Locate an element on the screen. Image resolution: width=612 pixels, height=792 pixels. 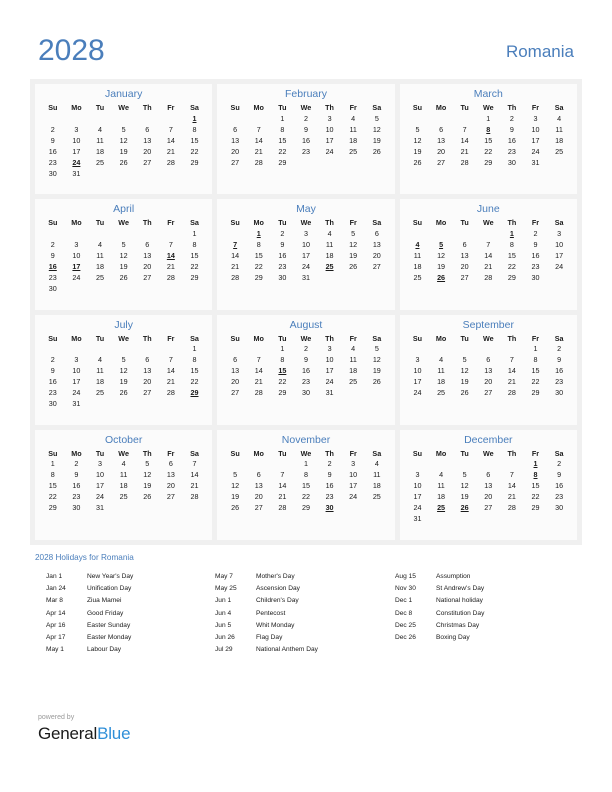
holiday-date: Jan 1 is located at coordinates (54, 576).